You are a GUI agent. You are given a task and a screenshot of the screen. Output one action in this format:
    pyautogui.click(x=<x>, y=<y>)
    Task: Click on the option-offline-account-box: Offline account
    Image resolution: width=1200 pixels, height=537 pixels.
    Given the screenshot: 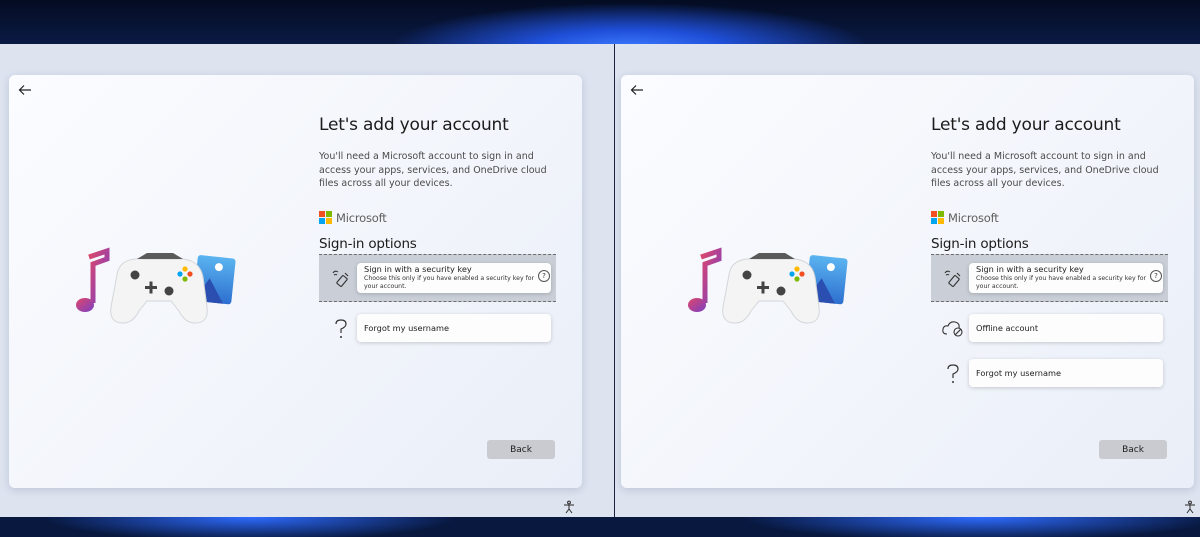 What is the action you would take?
    pyautogui.click(x=1066, y=327)
    